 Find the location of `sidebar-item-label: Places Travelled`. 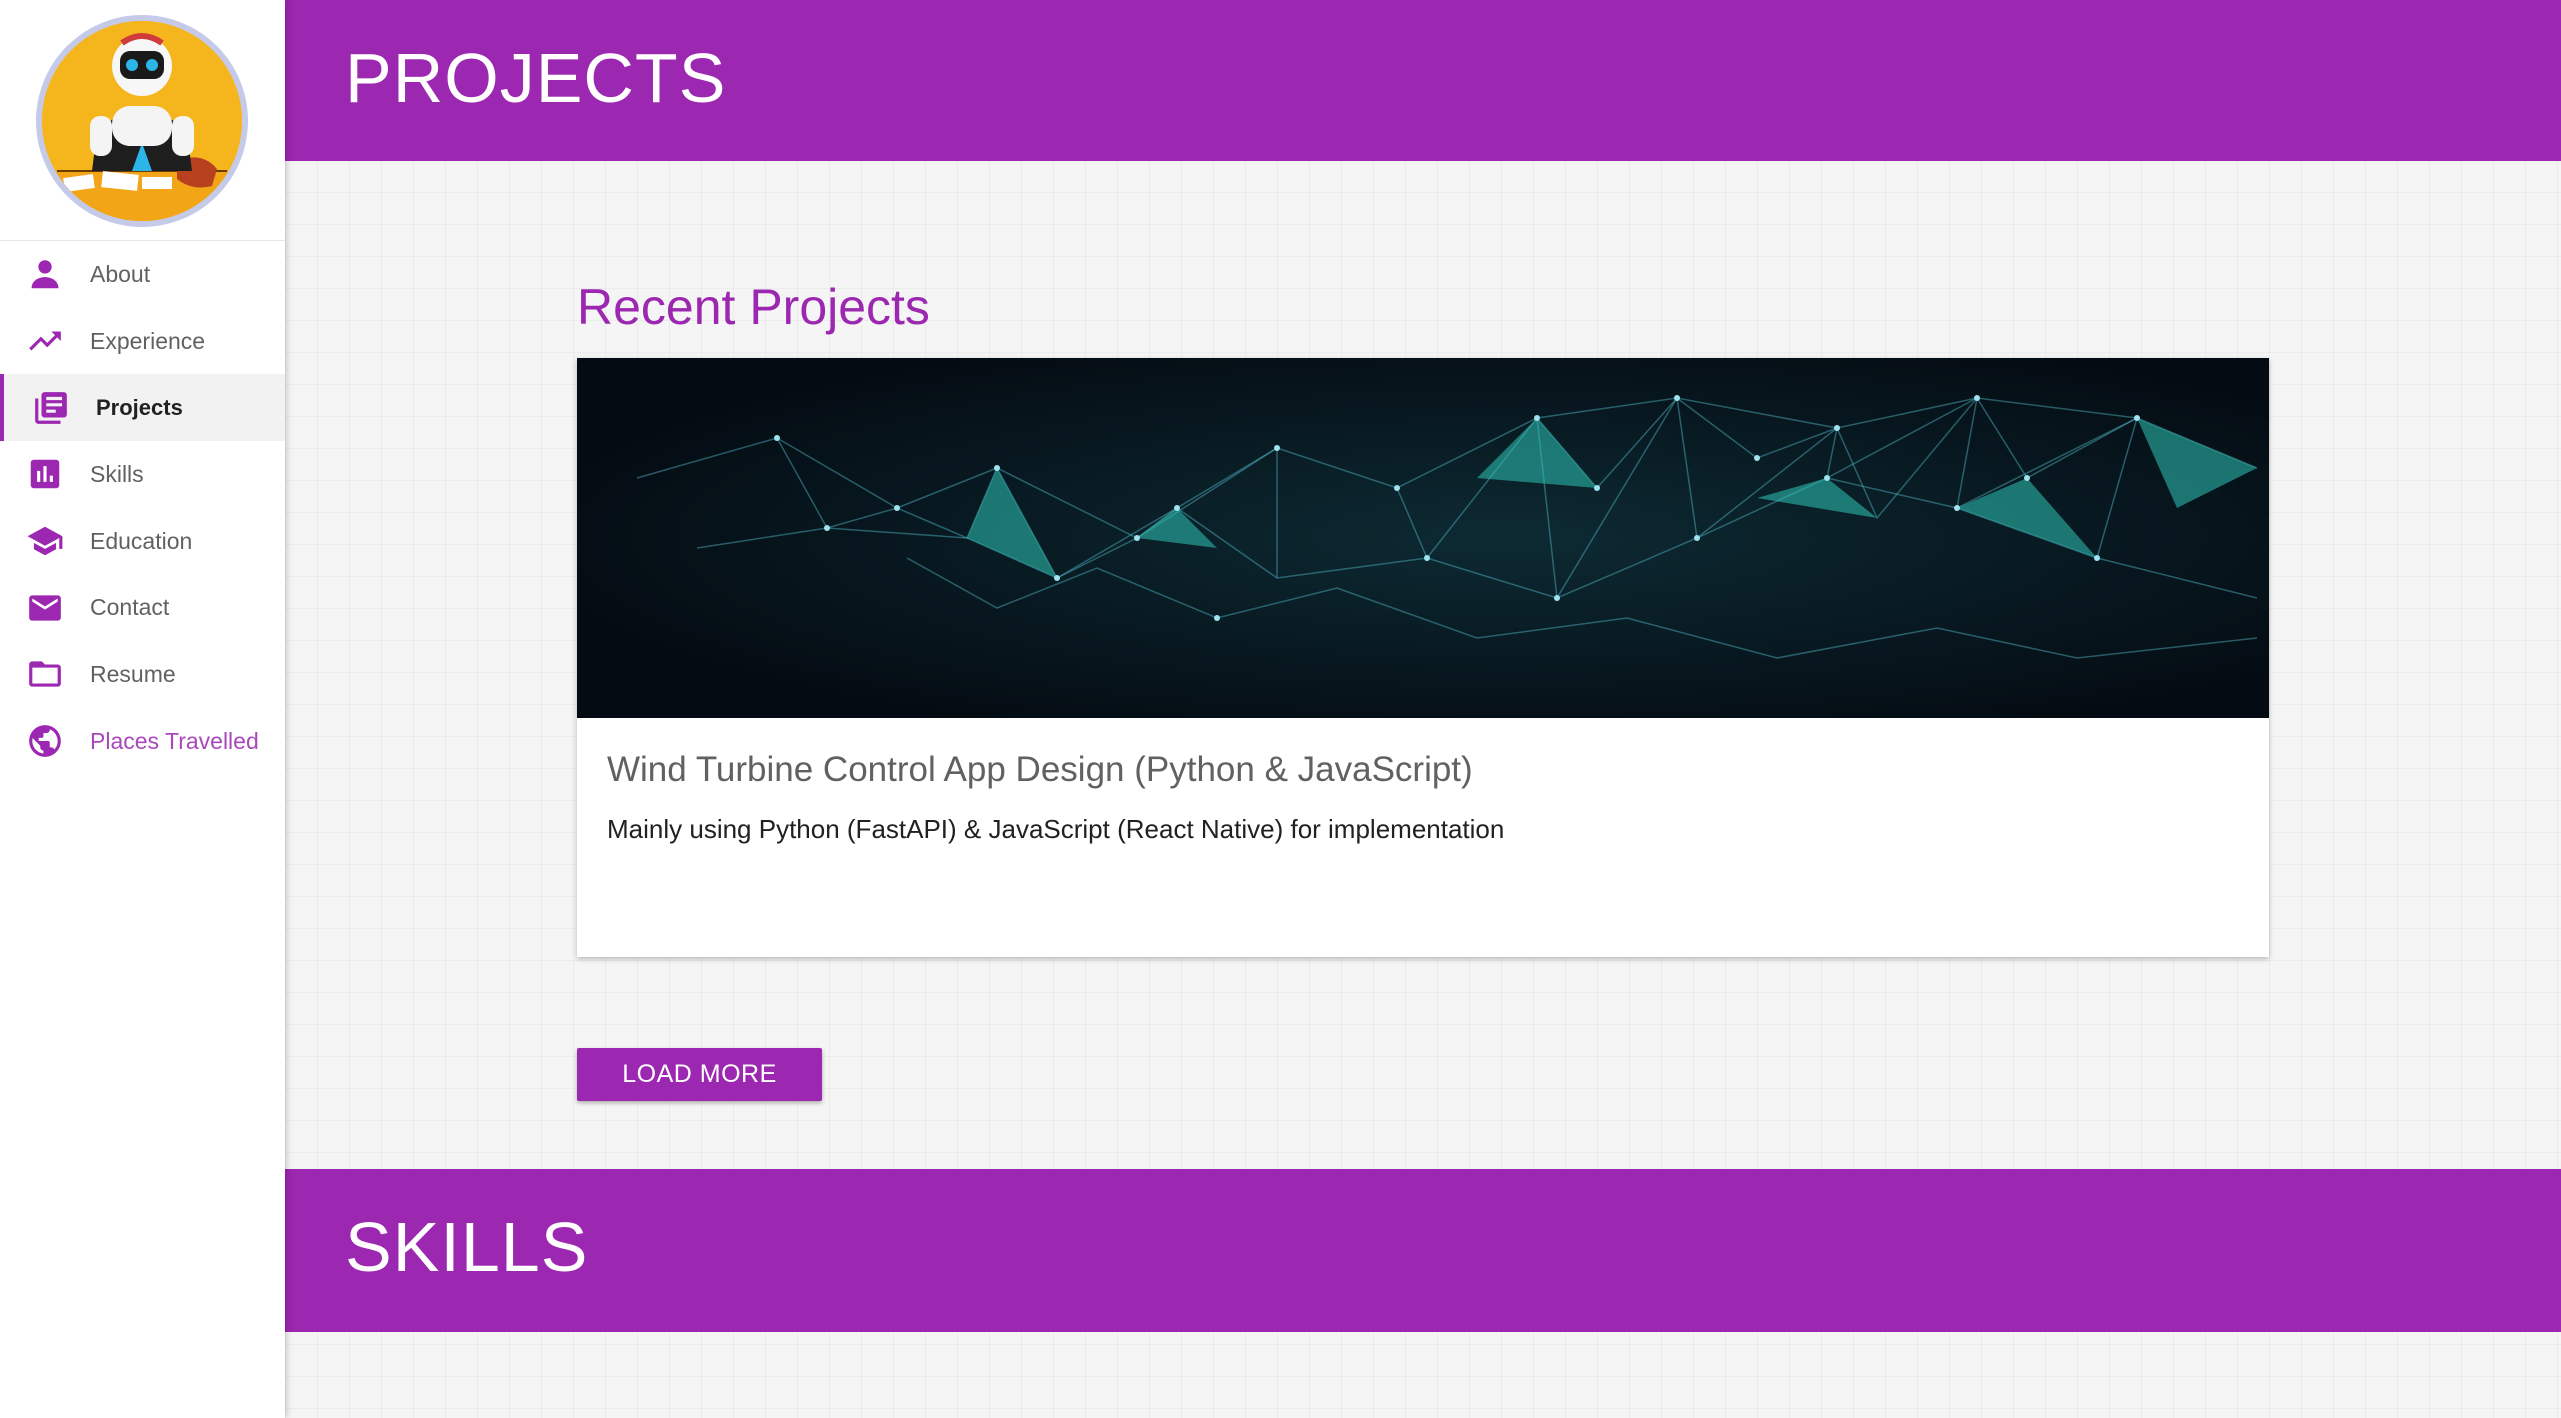

sidebar-item-label: Places Travelled is located at coordinates (174, 740).